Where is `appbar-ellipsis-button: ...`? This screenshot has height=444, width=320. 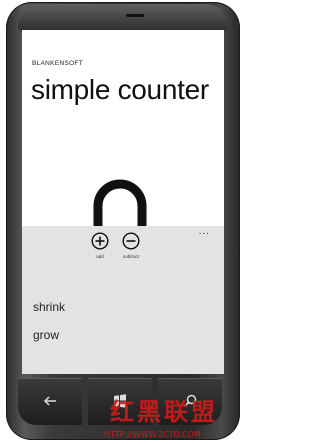 appbar-ellipsis-button: ... is located at coordinates (204, 232).